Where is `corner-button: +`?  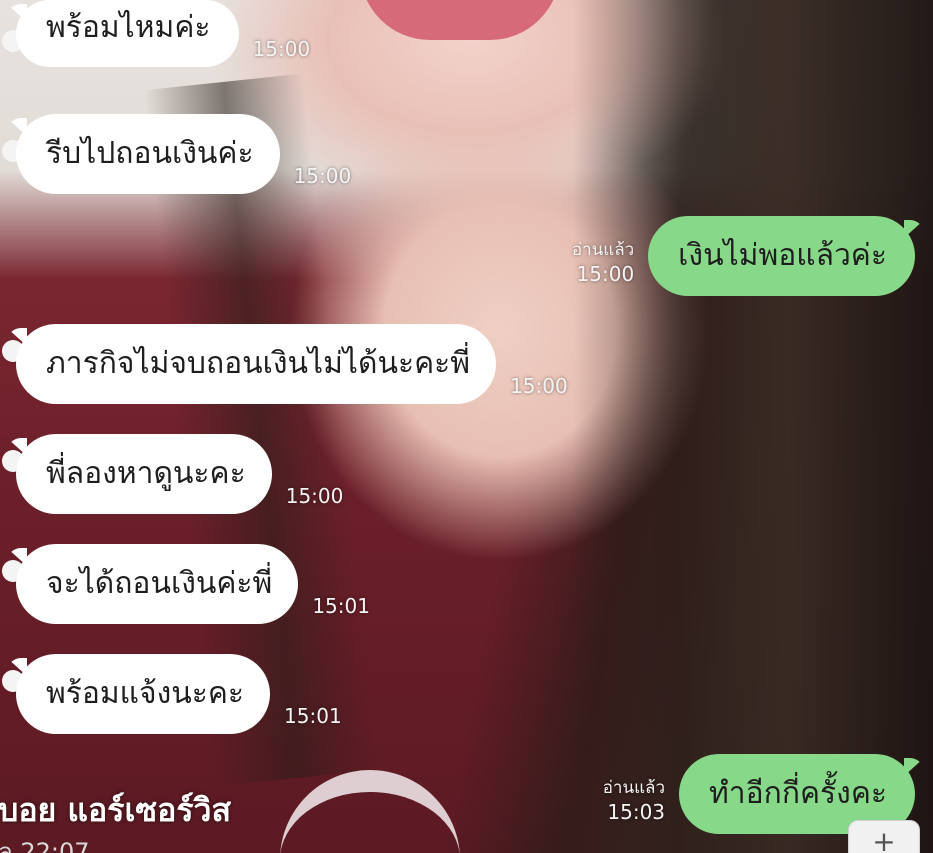 corner-button: + is located at coordinates (884, 836).